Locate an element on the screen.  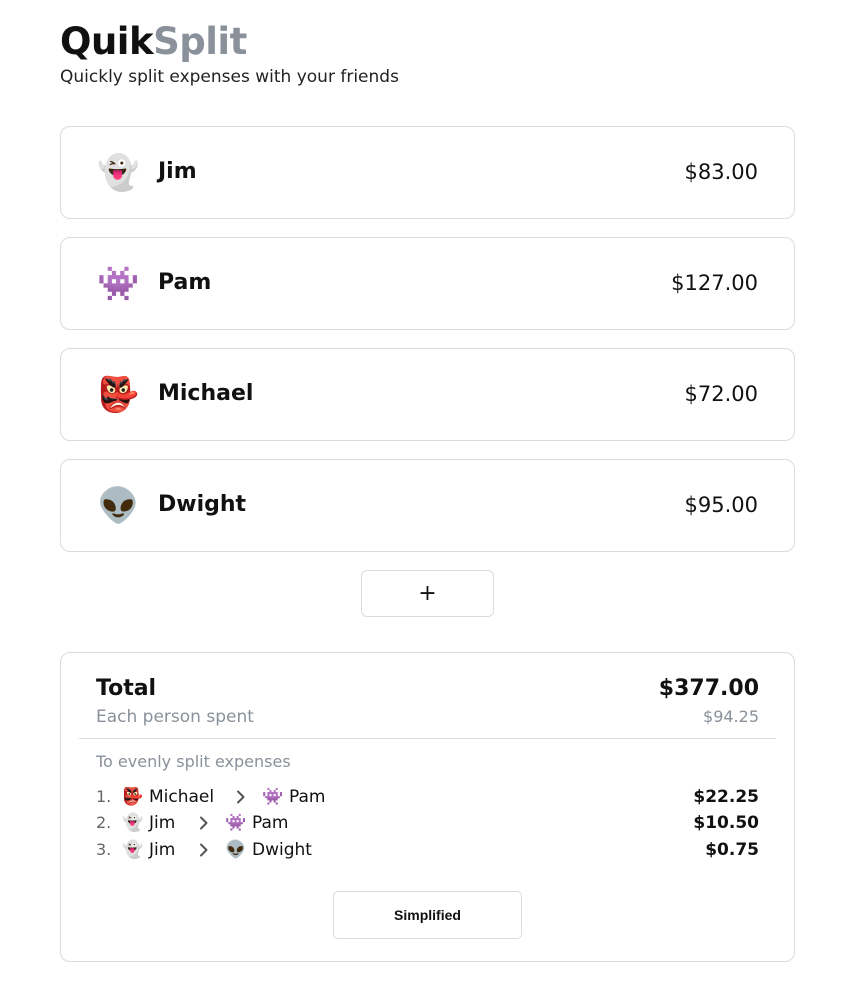
row-number: 3. is located at coordinates (104, 849).